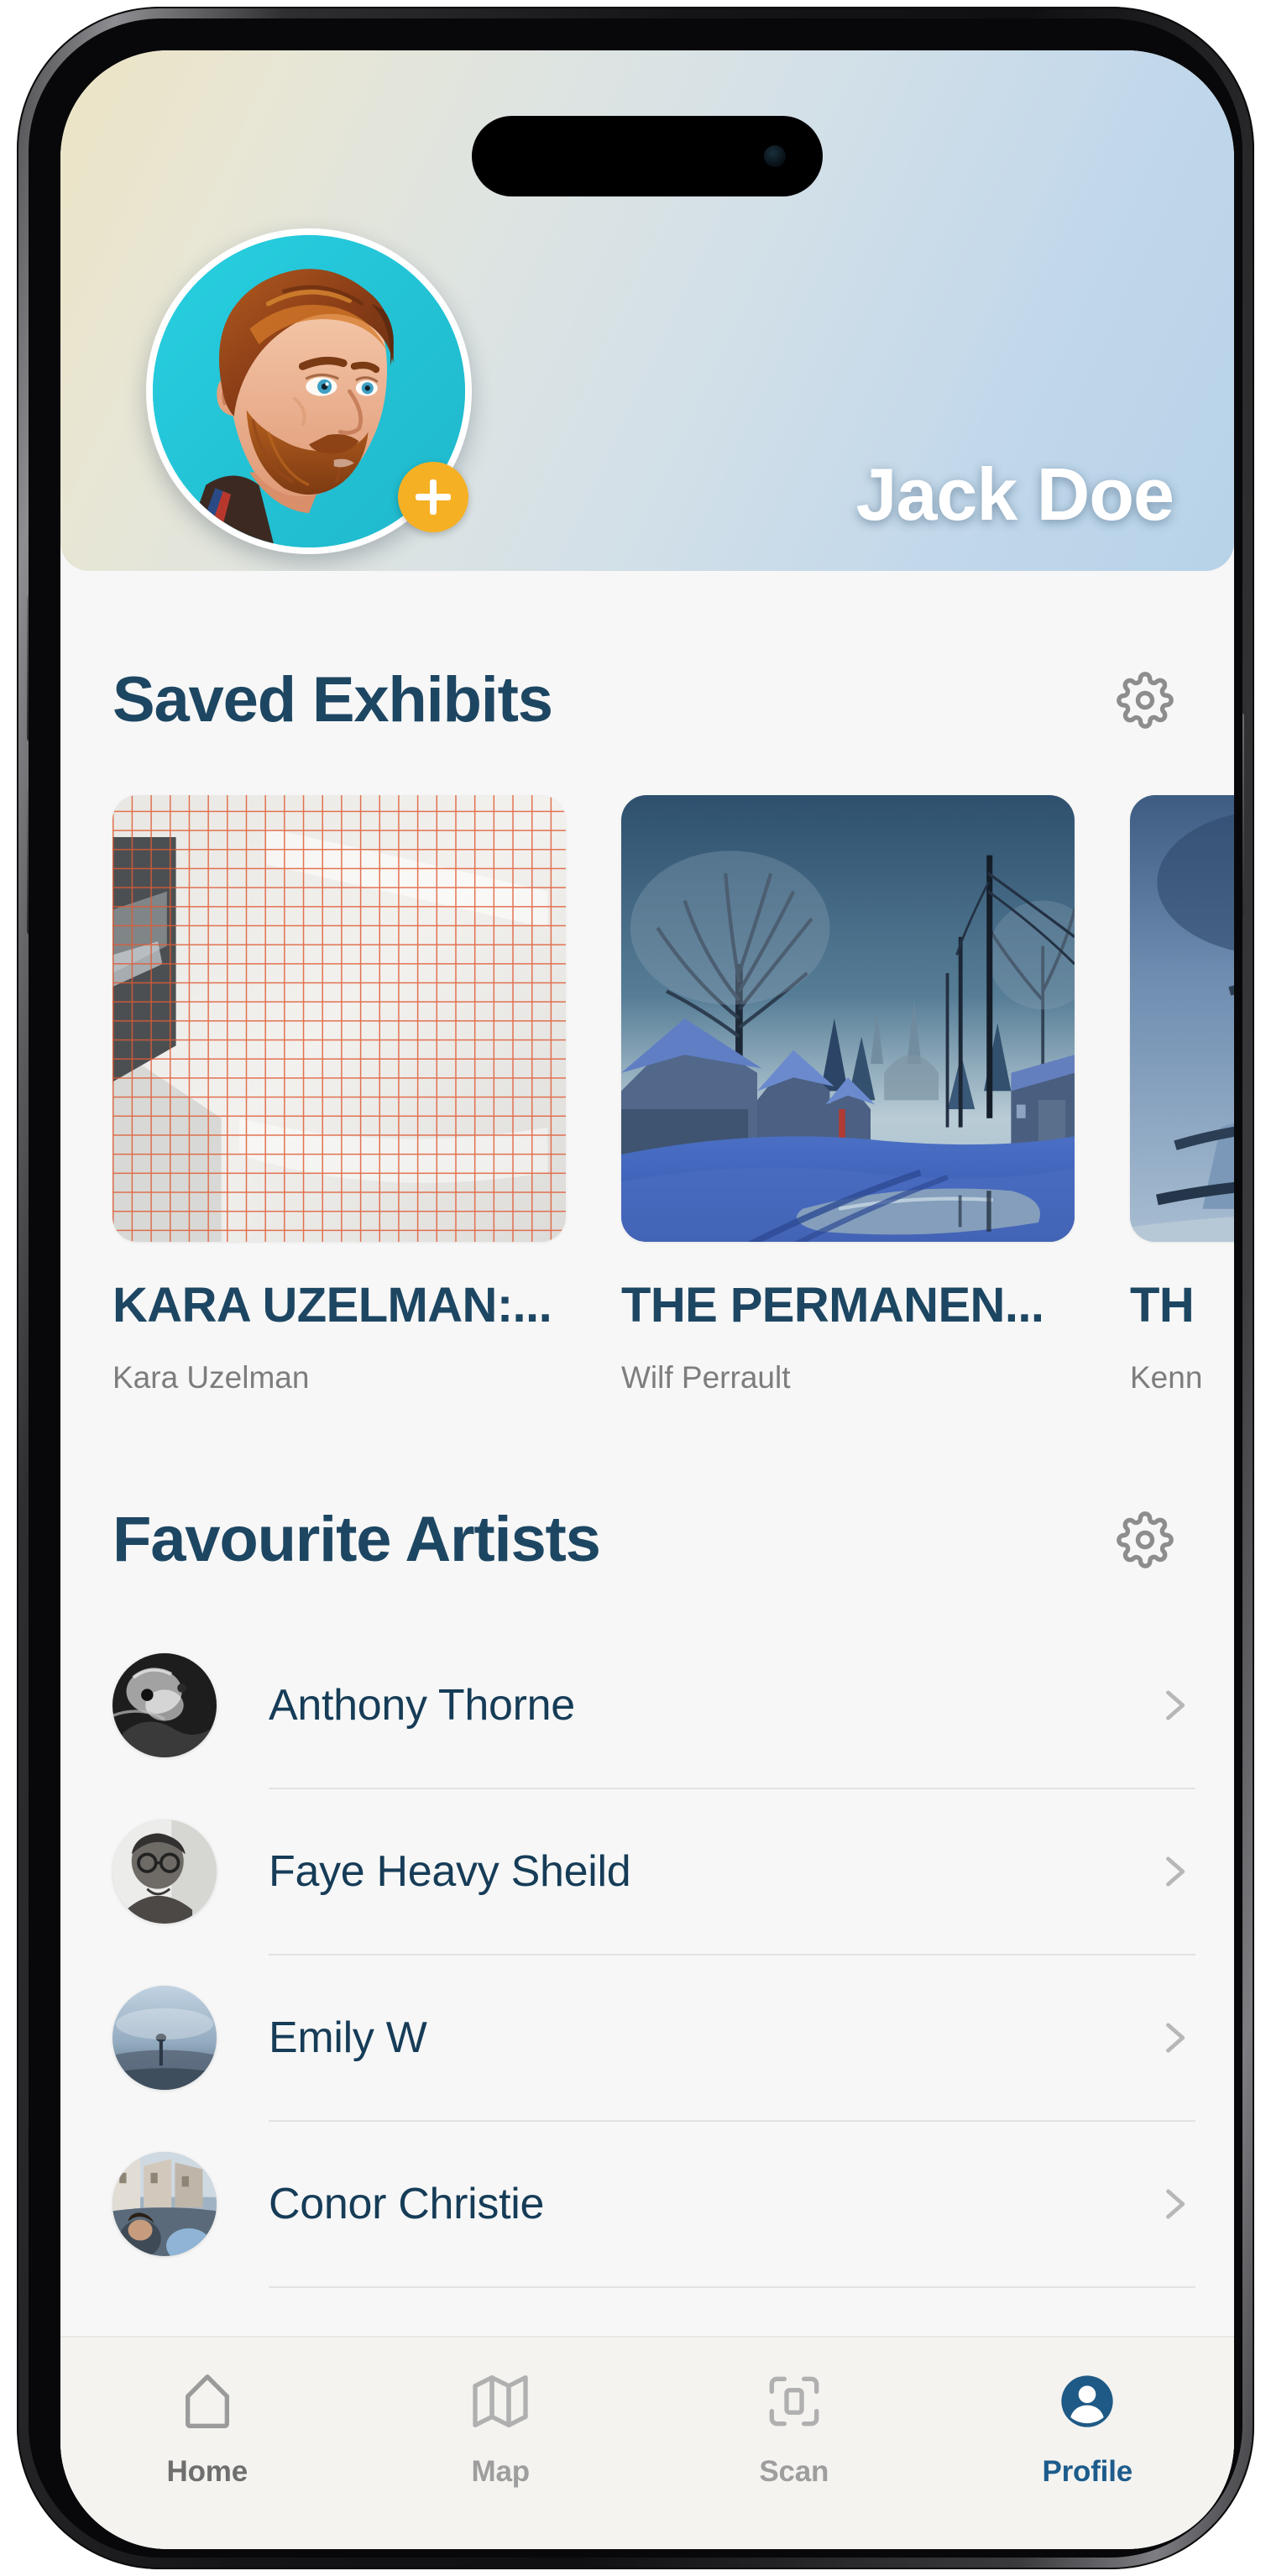 The height and width of the screenshot is (2576, 1271). Describe the element at coordinates (1087, 2472) in the screenshot. I see `tab-profile-label: Profile` at that location.